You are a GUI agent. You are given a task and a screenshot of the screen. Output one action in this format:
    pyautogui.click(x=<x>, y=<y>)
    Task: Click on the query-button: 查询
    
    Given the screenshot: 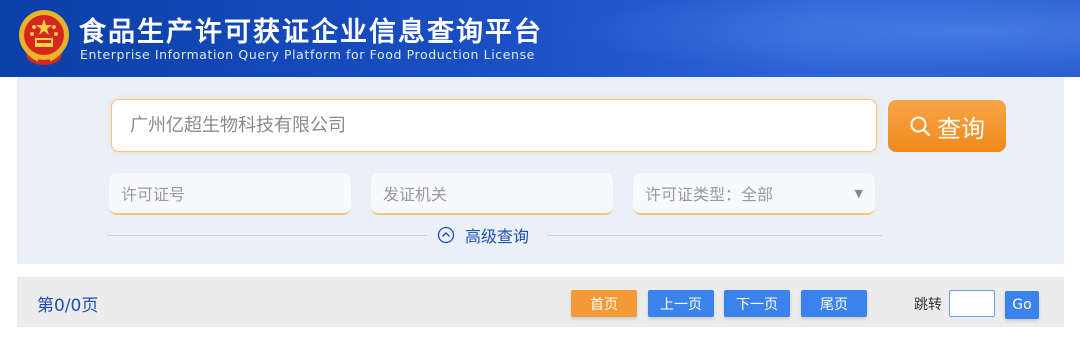 What is the action you would take?
    pyautogui.click(x=947, y=126)
    